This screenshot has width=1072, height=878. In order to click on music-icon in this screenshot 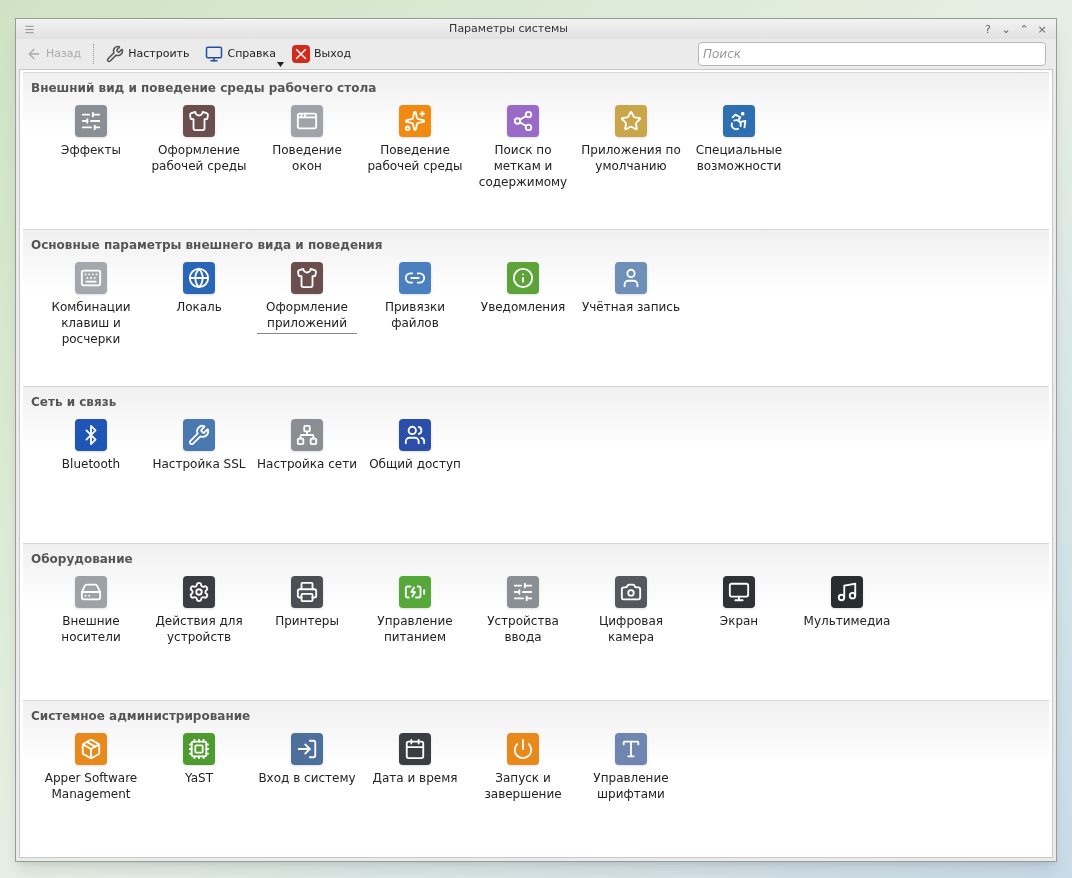, I will do `click(847, 592)`.